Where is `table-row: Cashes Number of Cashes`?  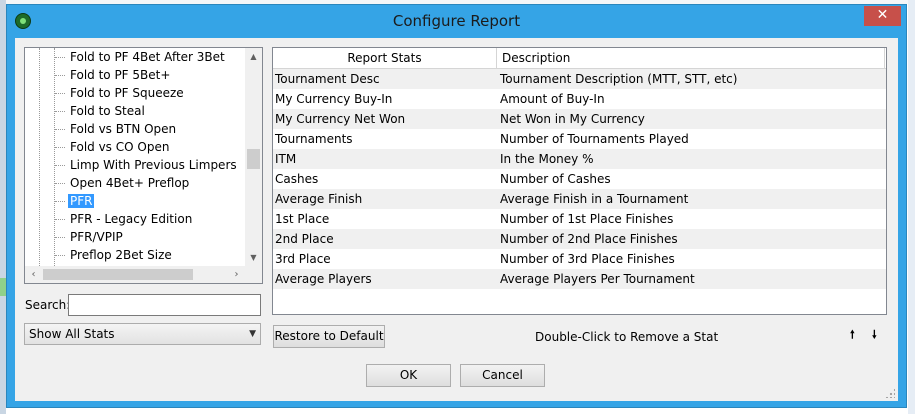
table-row: Cashes Number of Cashes is located at coordinates (579, 179).